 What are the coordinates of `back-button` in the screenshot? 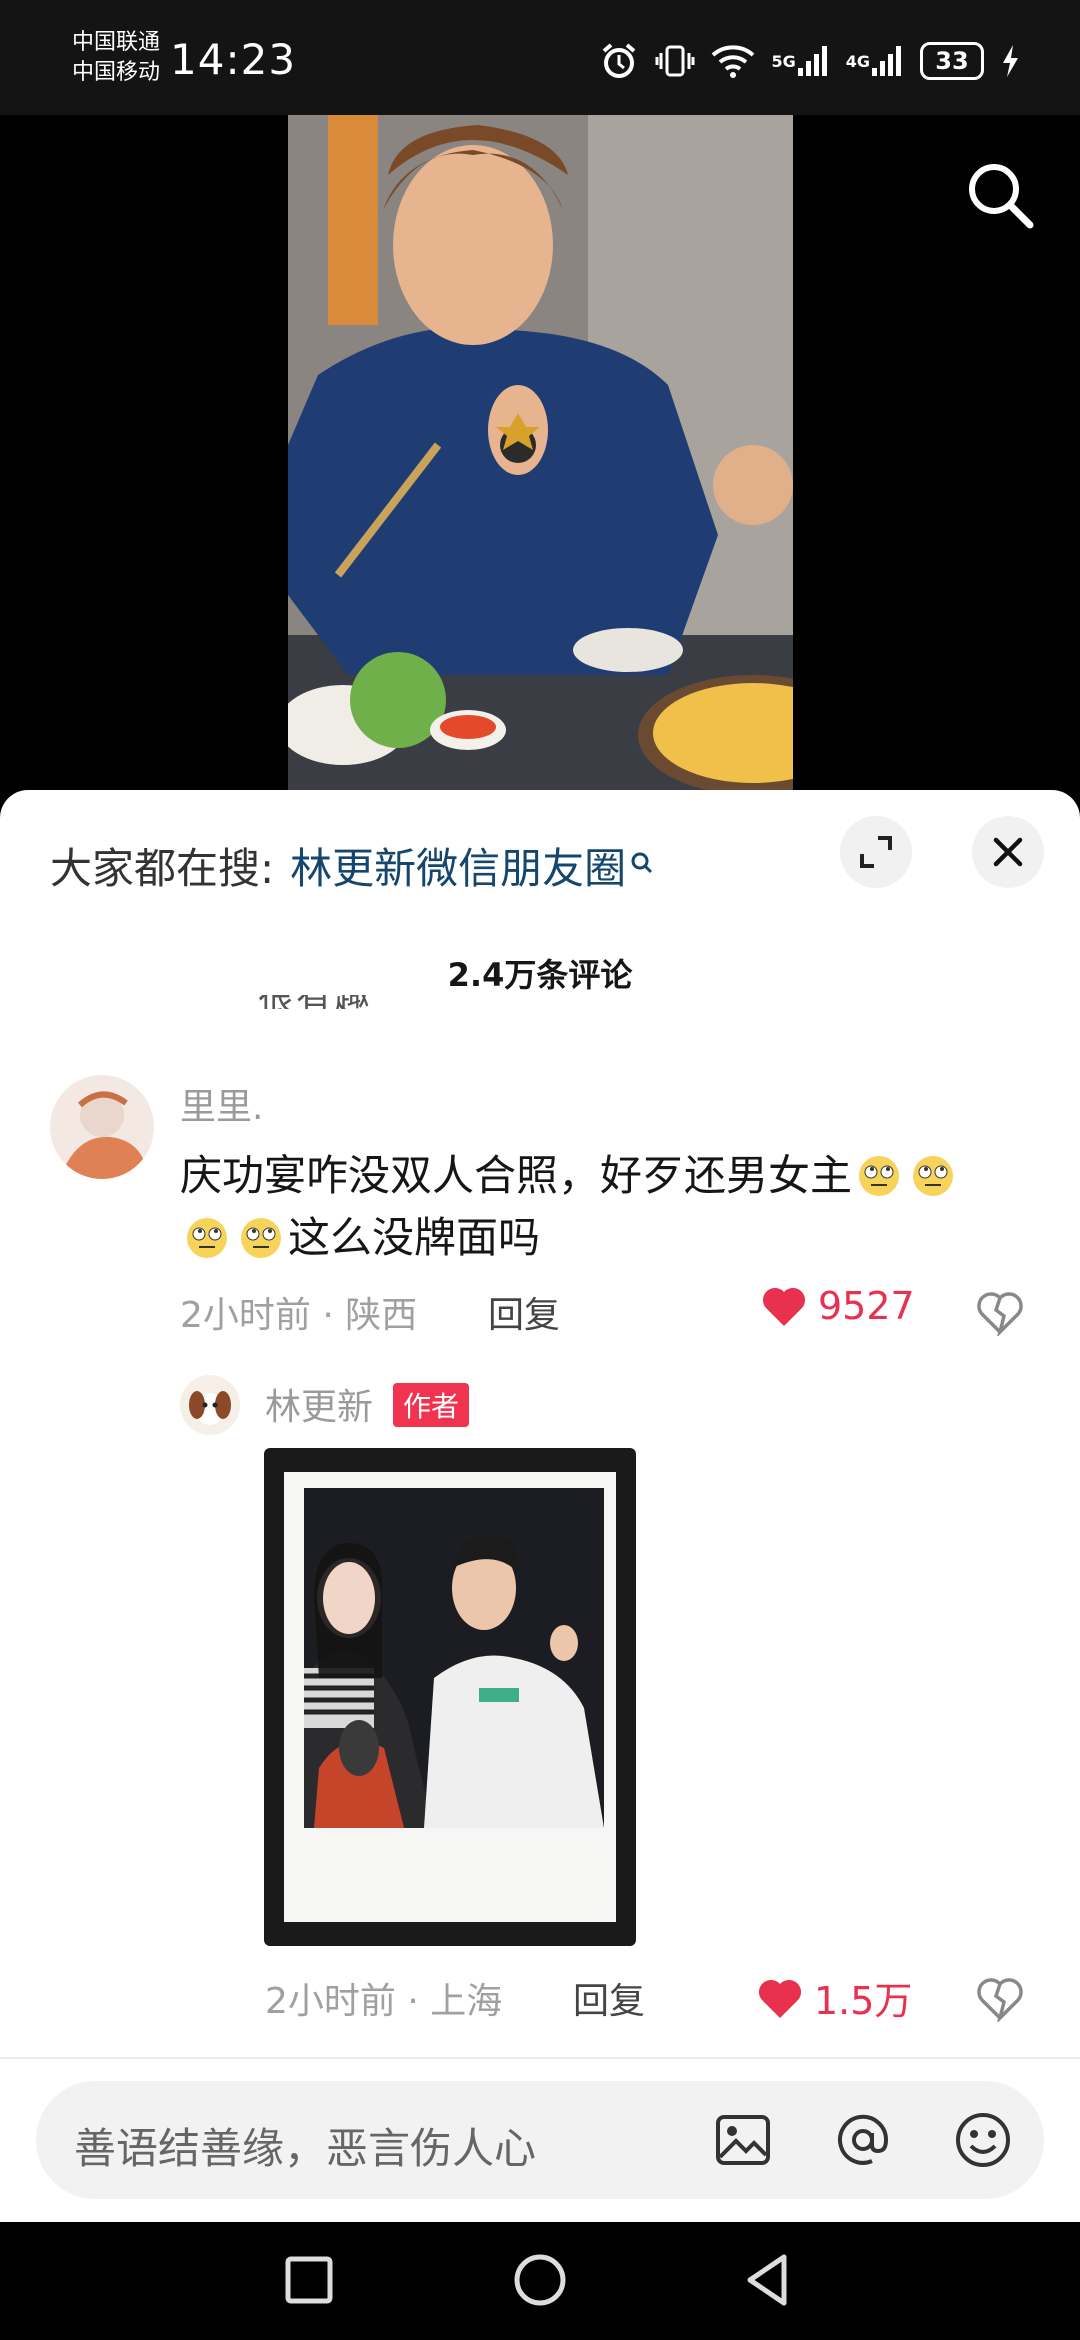 It's located at (769, 2280).